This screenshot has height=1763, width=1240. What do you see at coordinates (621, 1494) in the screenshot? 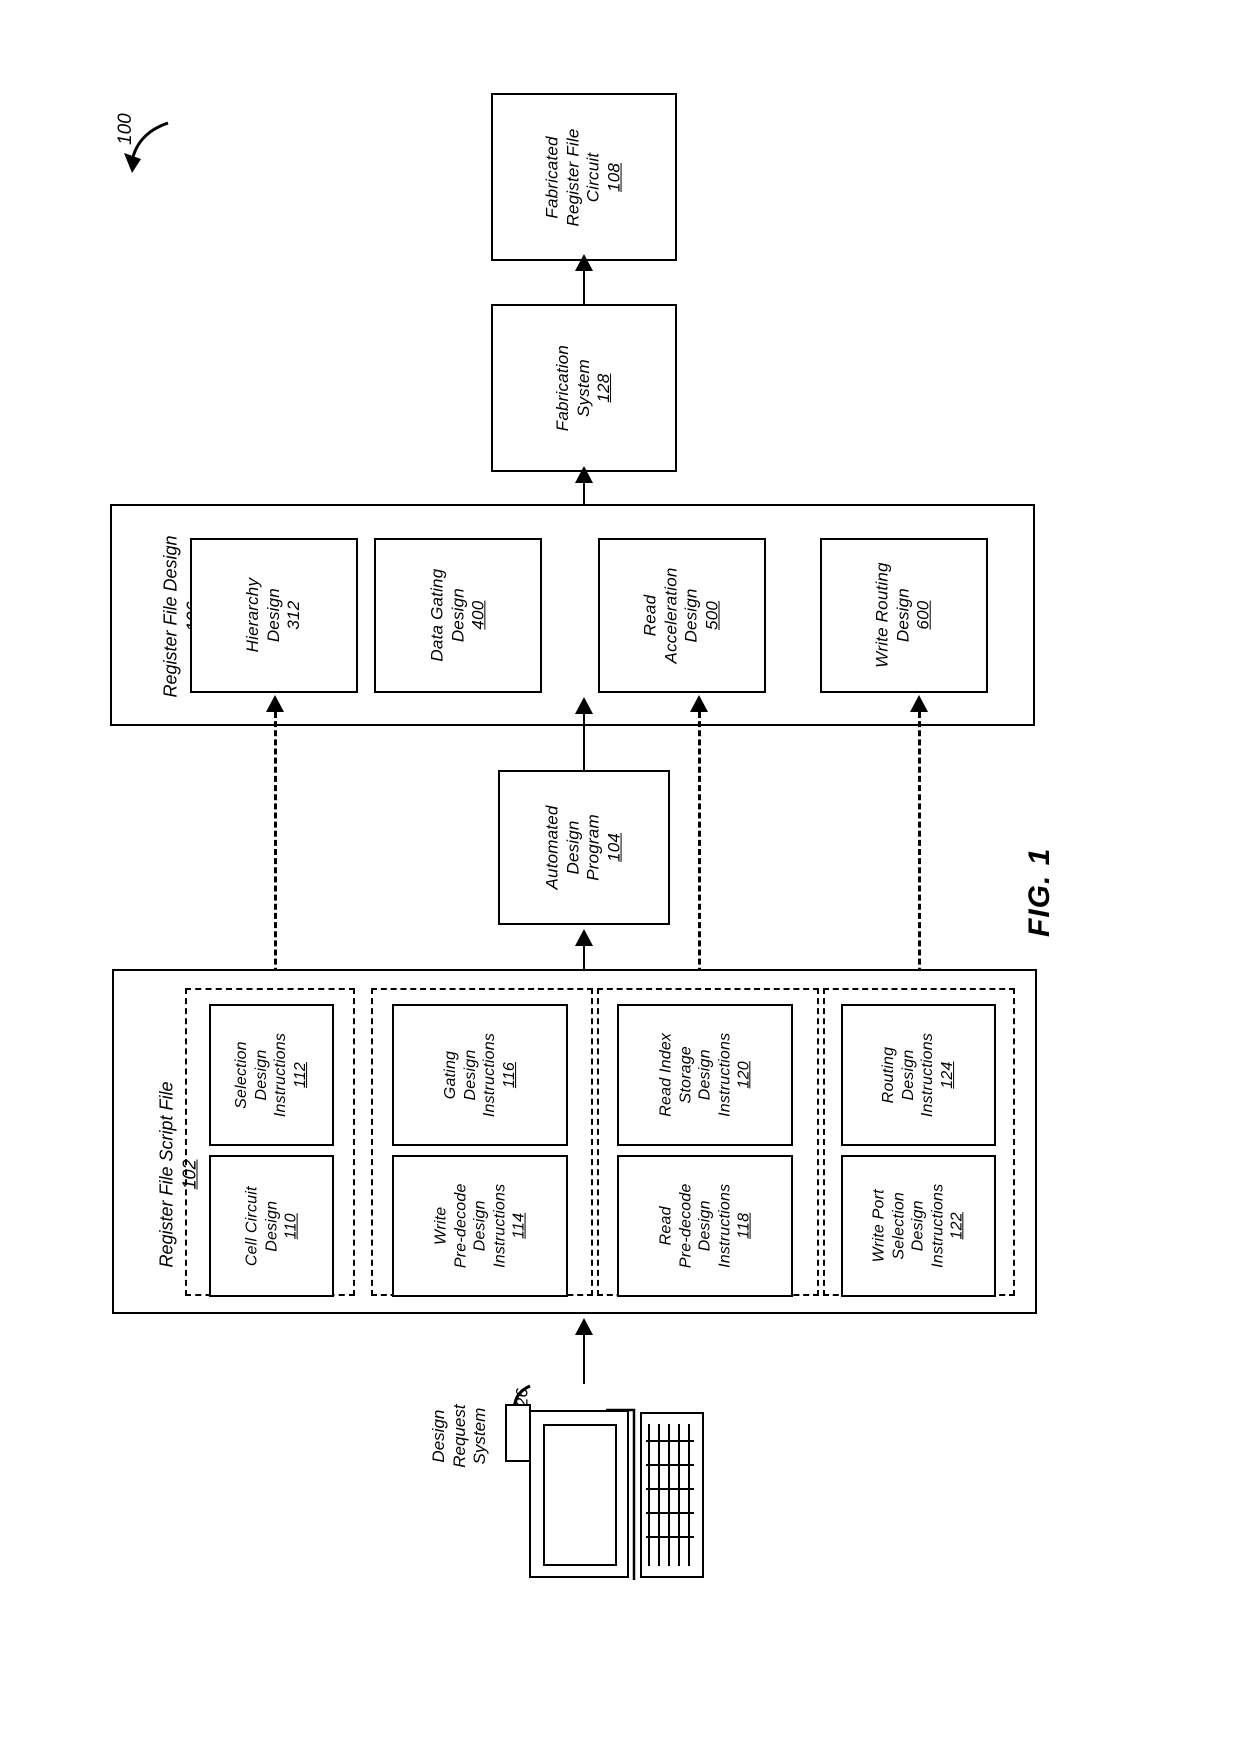
I see `computer-cable` at bounding box center [621, 1494].